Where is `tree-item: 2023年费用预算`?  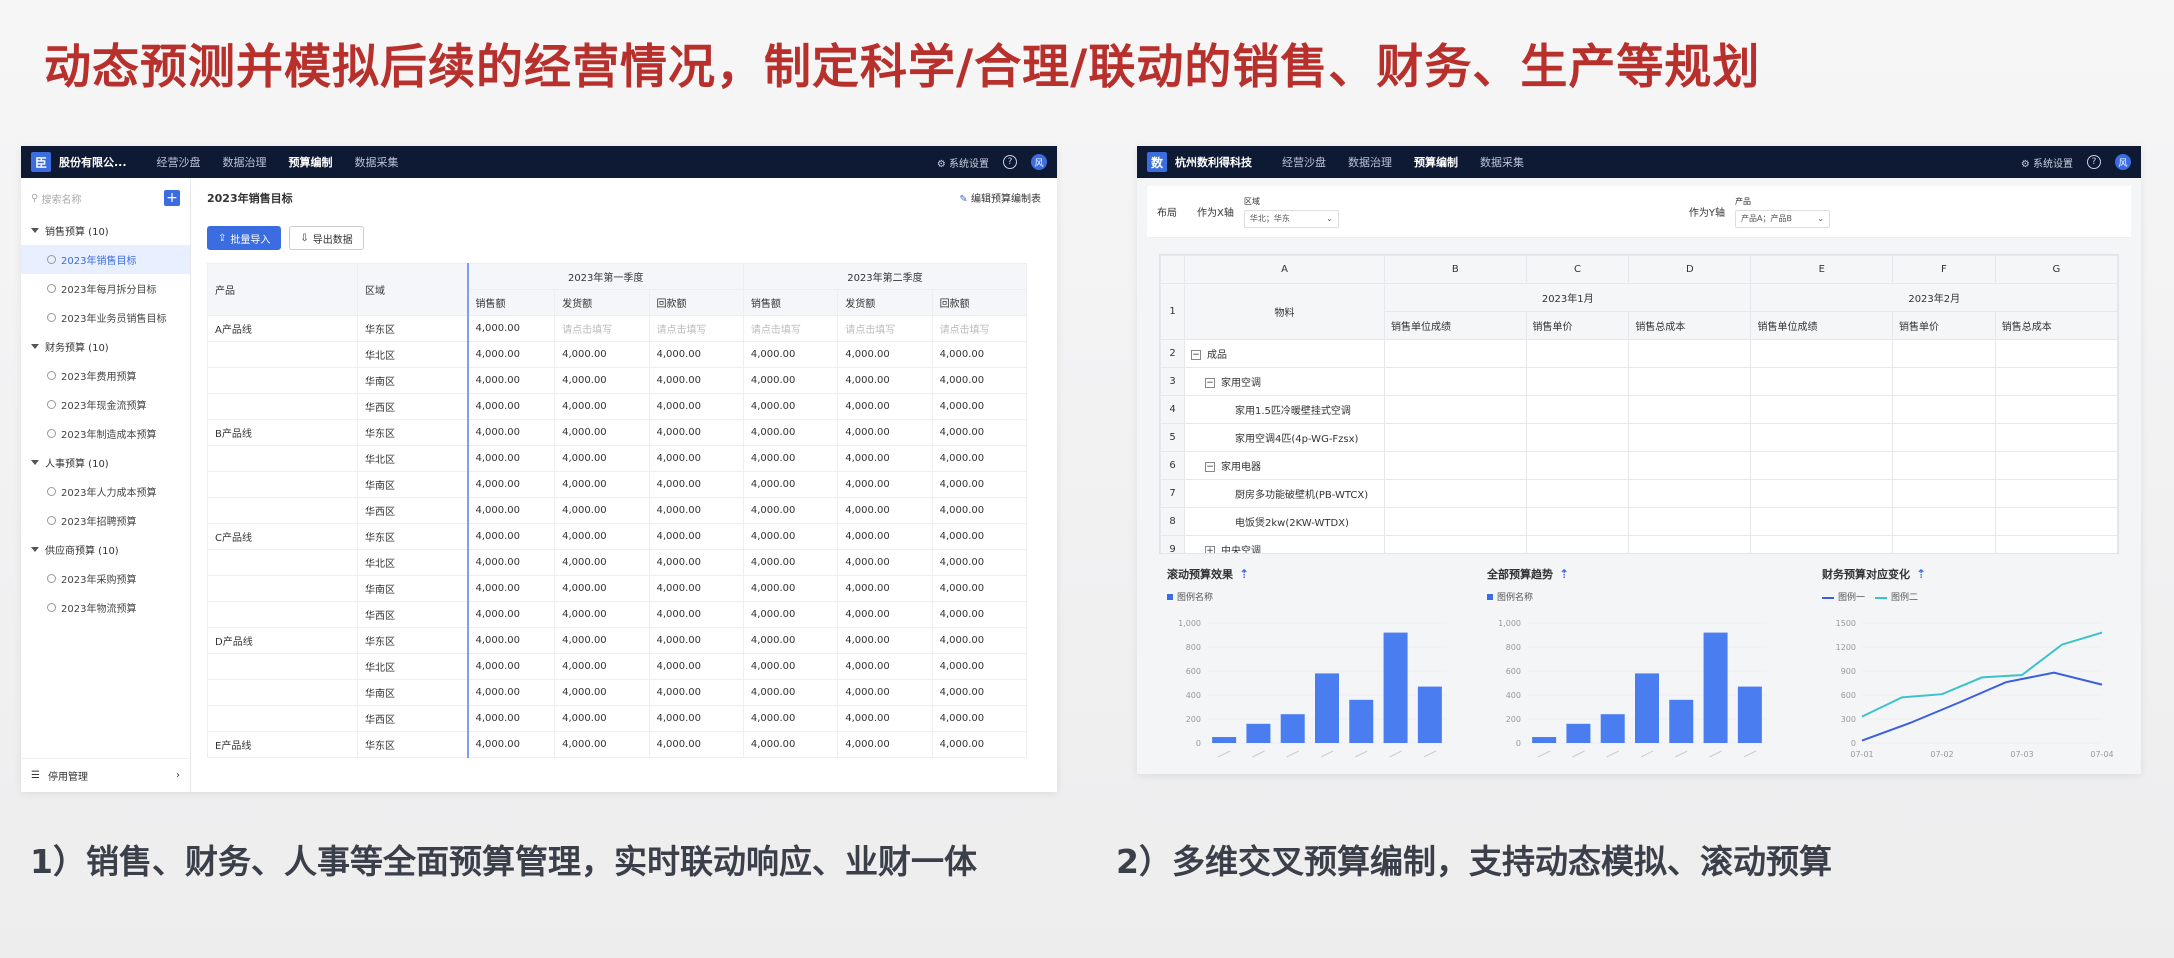 tree-item: 2023年费用预算 is located at coordinates (105, 375).